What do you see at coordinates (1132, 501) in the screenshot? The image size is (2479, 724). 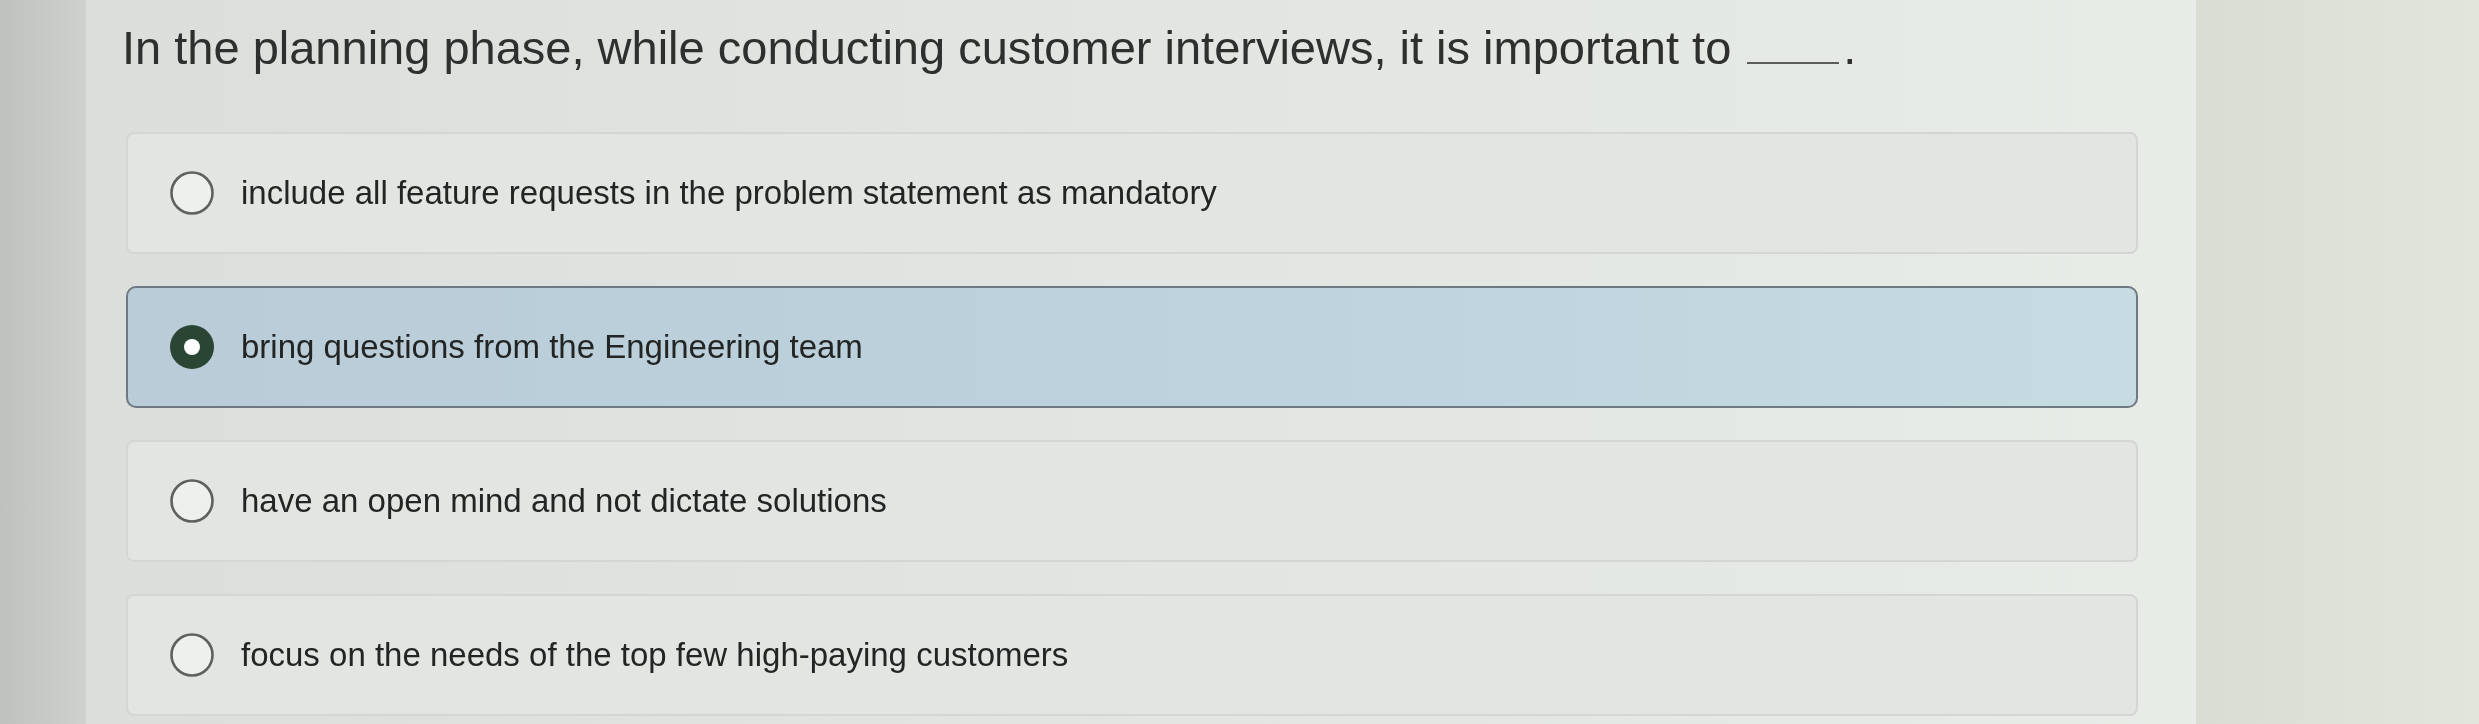 I see `answer-option: have an open mind and not dictate solutions` at bounding box center [1132, 501].